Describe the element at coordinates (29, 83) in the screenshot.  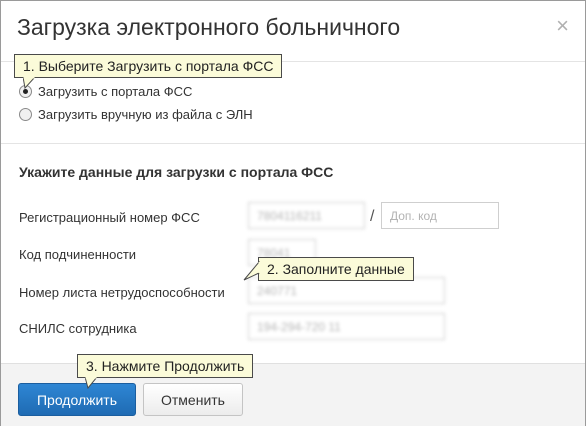
I see `hint-step1-pointer` at that location.